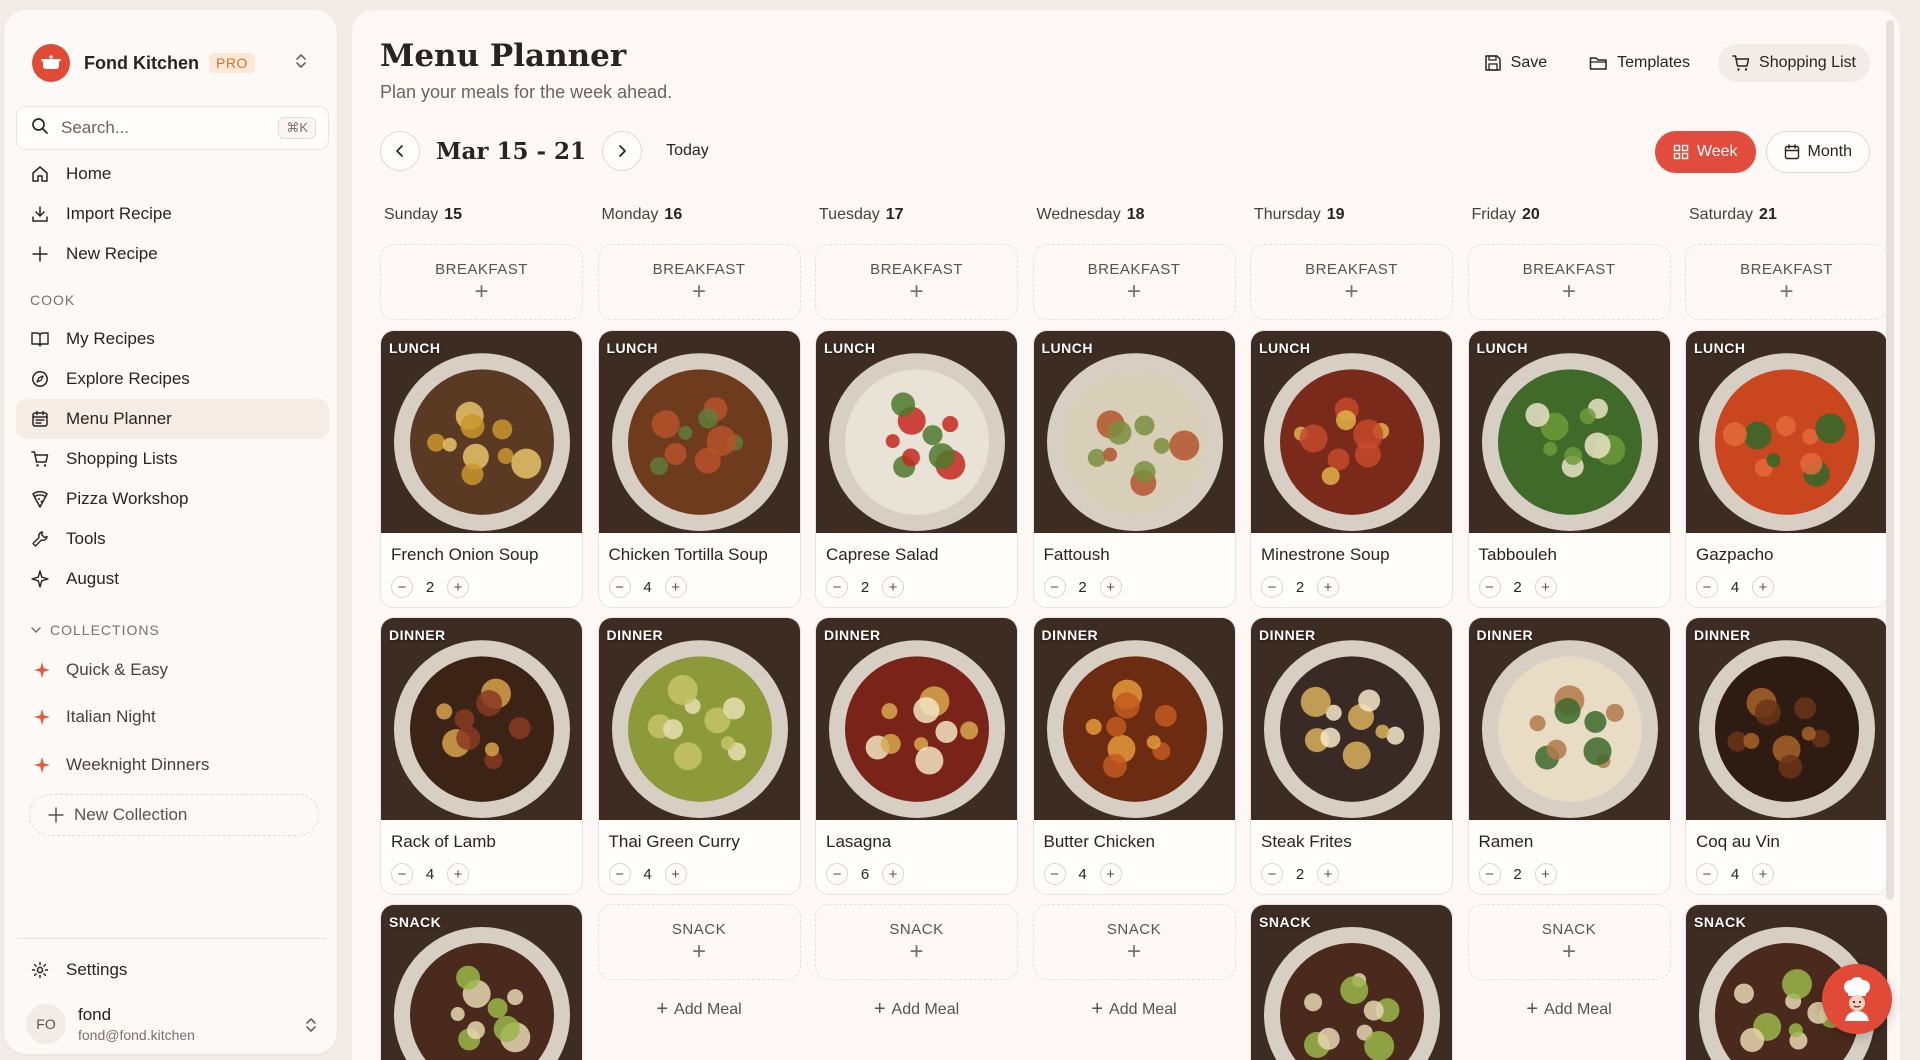 This screenshot has height=1060, width=1920. Describe the element at coordinates (1786, 469) in the screenshot. I see `lunch-meal-card: LUNCH Gazpacho −4 +` at that location.